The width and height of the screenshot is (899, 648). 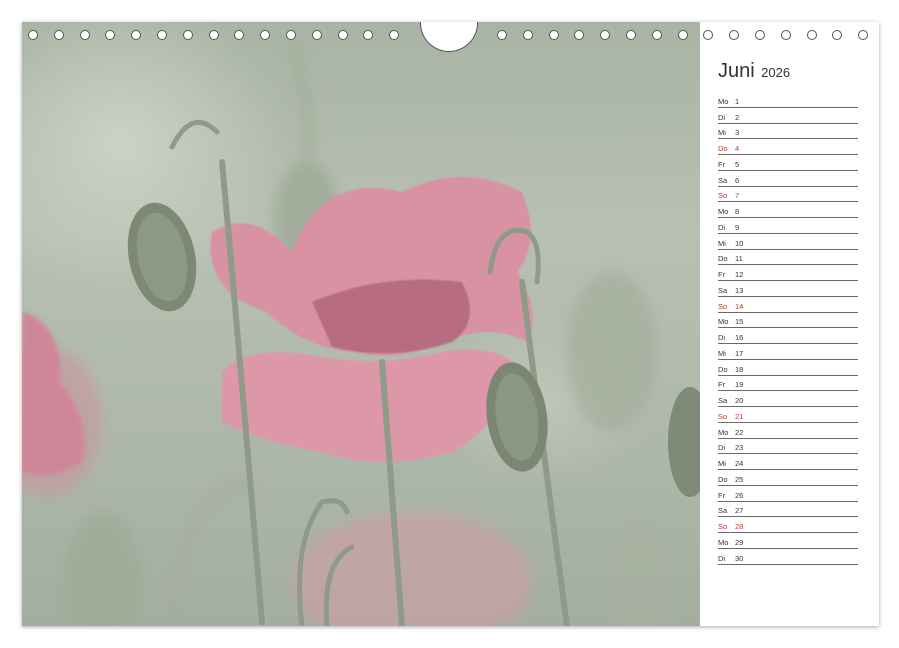 What do you see at coordinates (788, 195) in the screenshot?
I see `day-row: So 7` at bounding box center [788, 195].